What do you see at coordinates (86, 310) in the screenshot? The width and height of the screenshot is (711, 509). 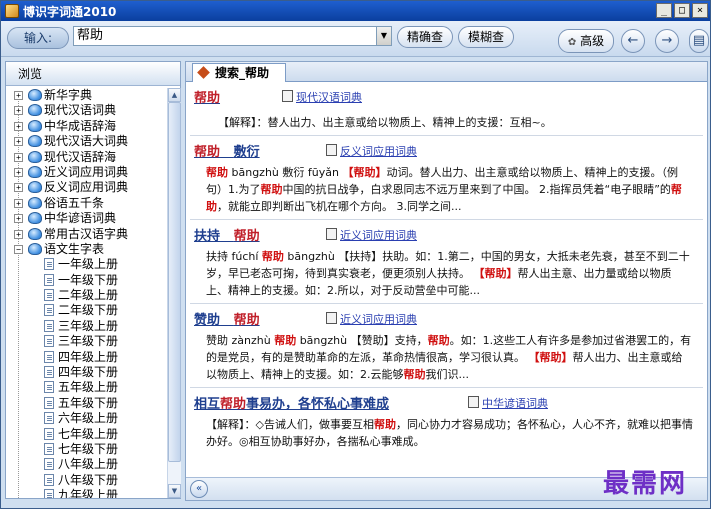 I see `tree-item-grade: 二年级下册` at bounding box center [86, 310].